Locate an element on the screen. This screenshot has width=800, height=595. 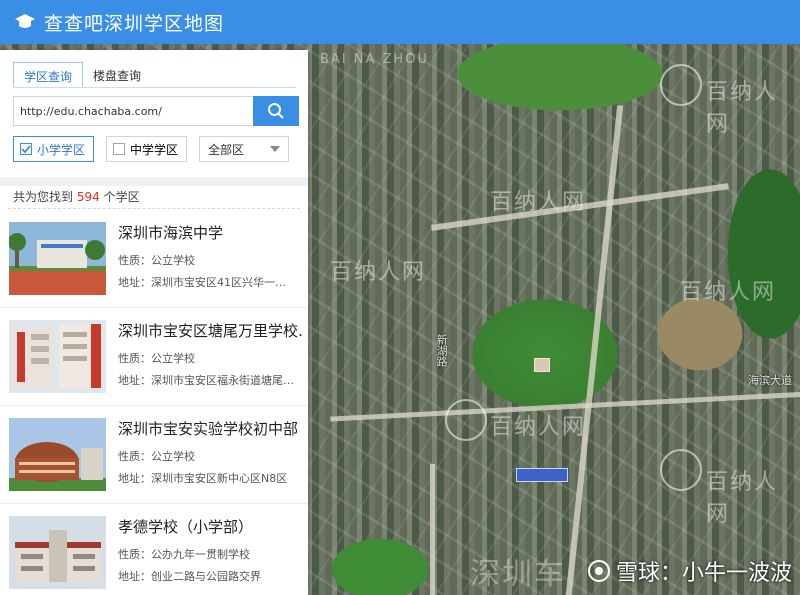
xueqiu-watermark: 雪球：小牛一波波 is located at coordinates (689, 571).